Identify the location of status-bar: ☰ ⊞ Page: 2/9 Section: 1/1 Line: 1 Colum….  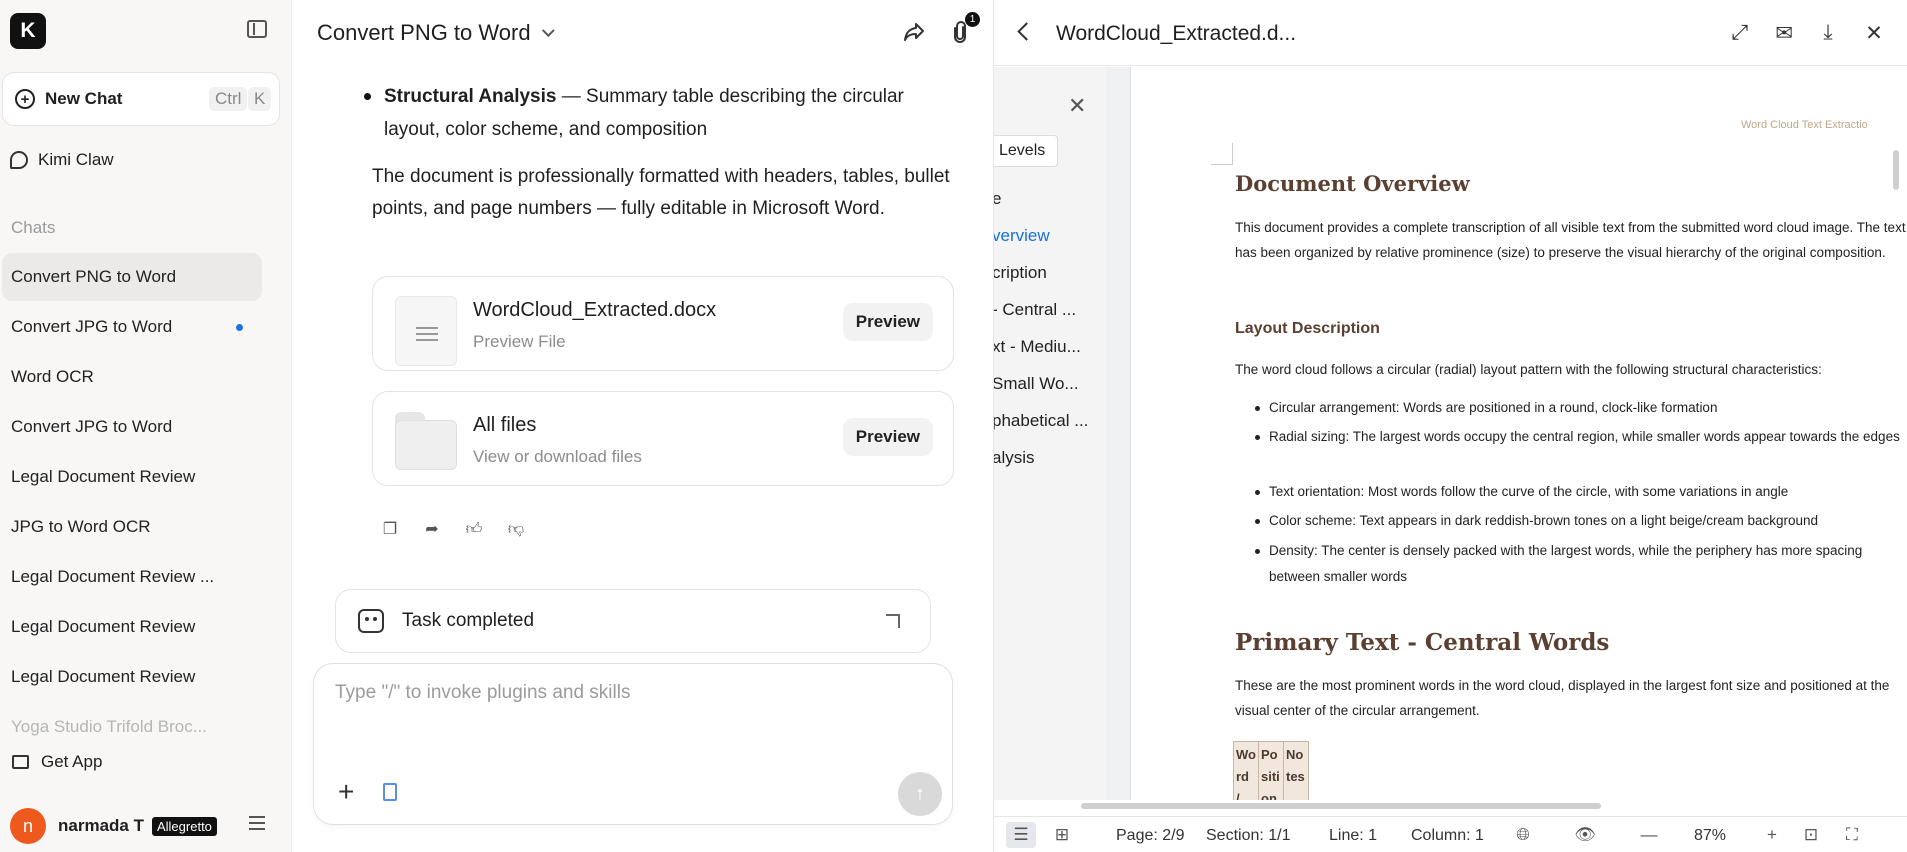
(1450, 834).